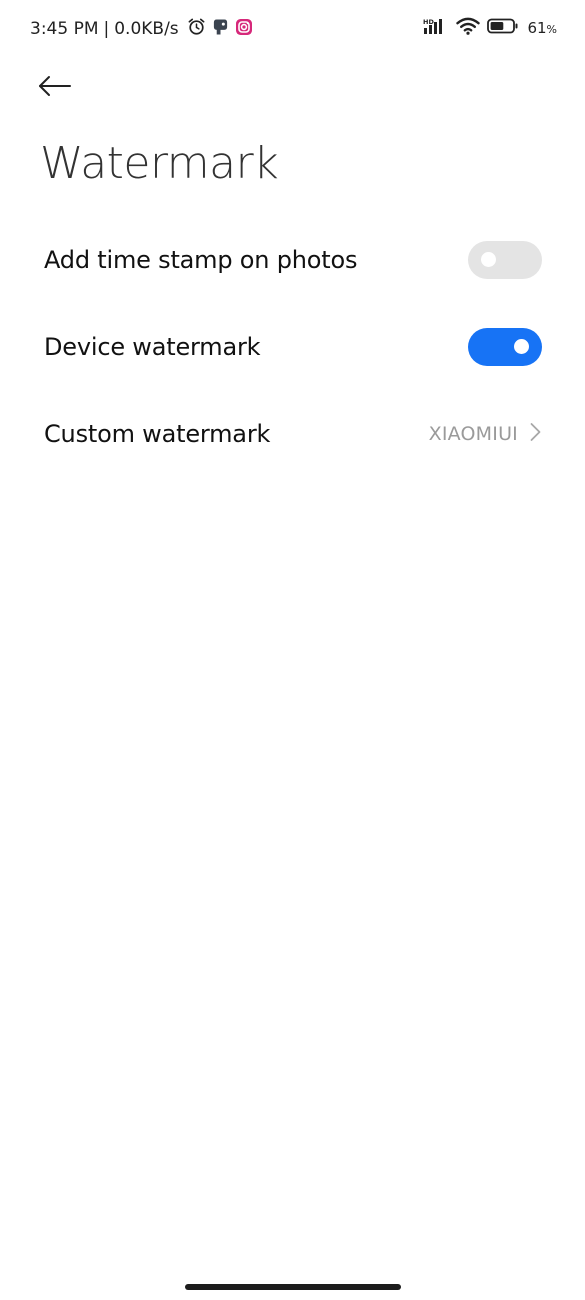  I want to click on custom-watermark-value-wrap: XIAOMIUI, so click(485, 434).